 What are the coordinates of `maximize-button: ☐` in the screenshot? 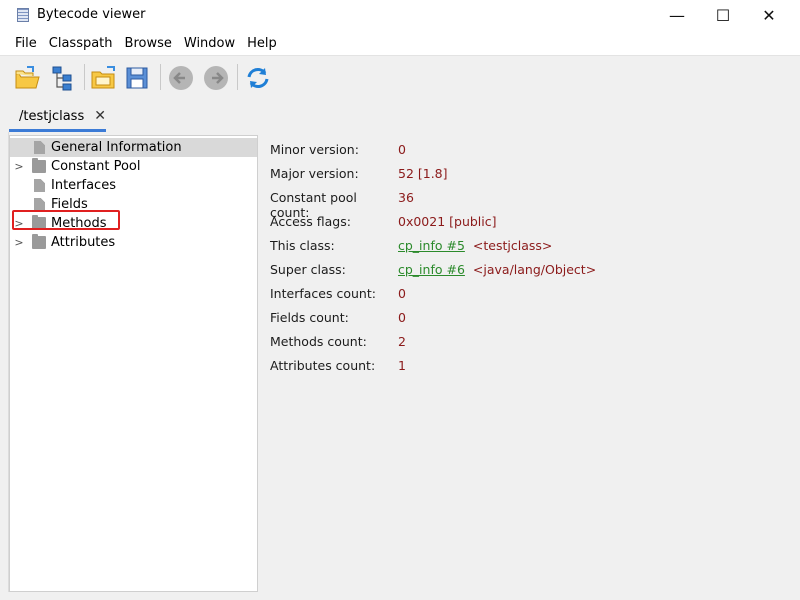 It's located at (723, 15).